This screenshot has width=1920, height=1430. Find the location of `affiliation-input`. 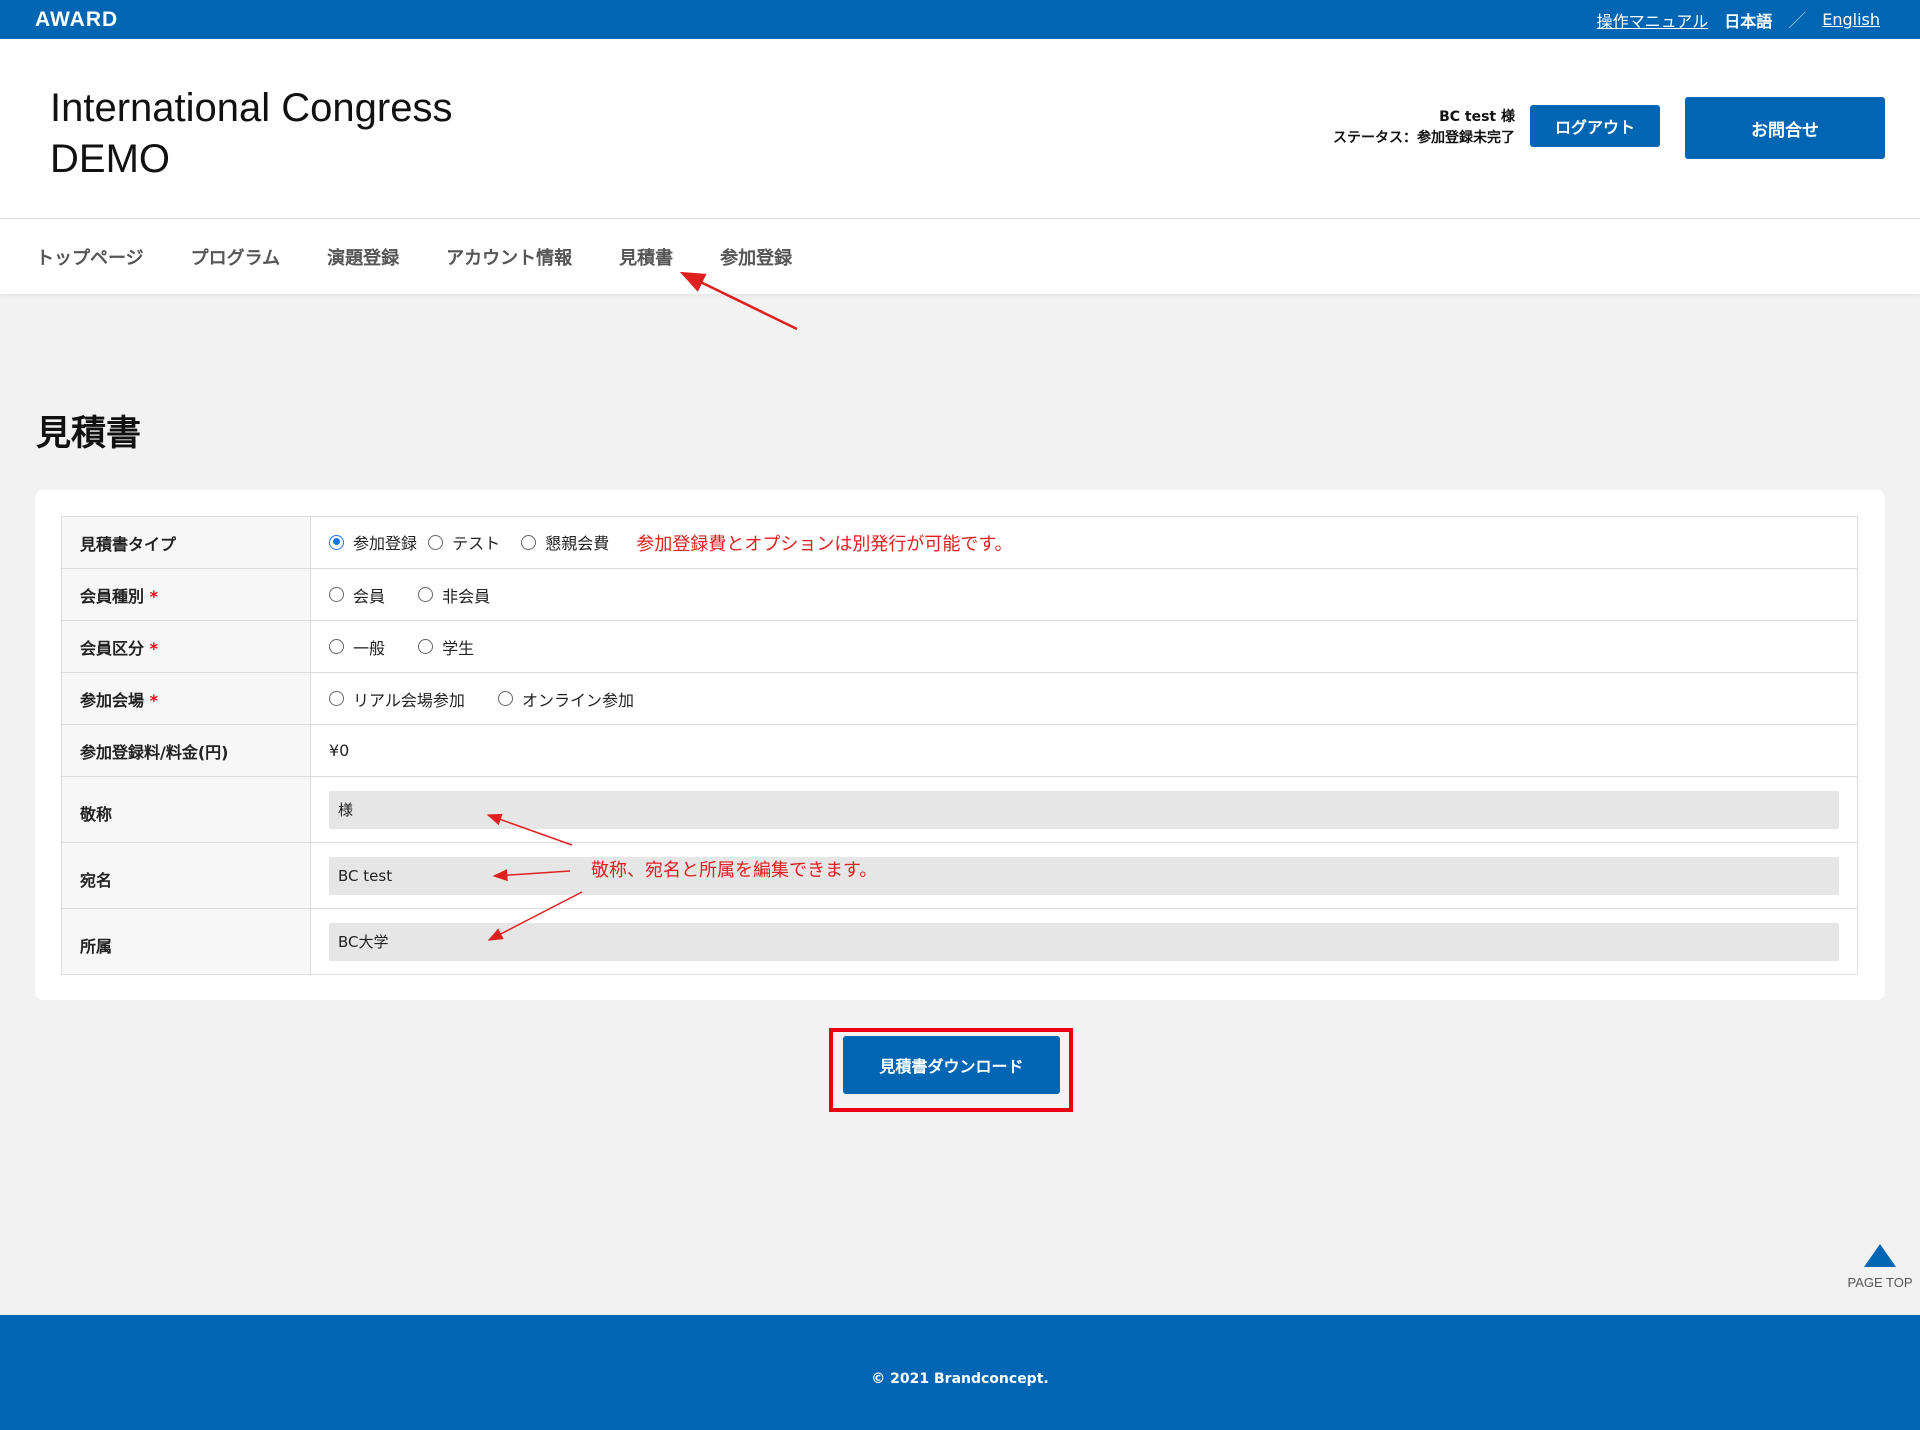

affiliation-input is located at coordinates (1084, 941).